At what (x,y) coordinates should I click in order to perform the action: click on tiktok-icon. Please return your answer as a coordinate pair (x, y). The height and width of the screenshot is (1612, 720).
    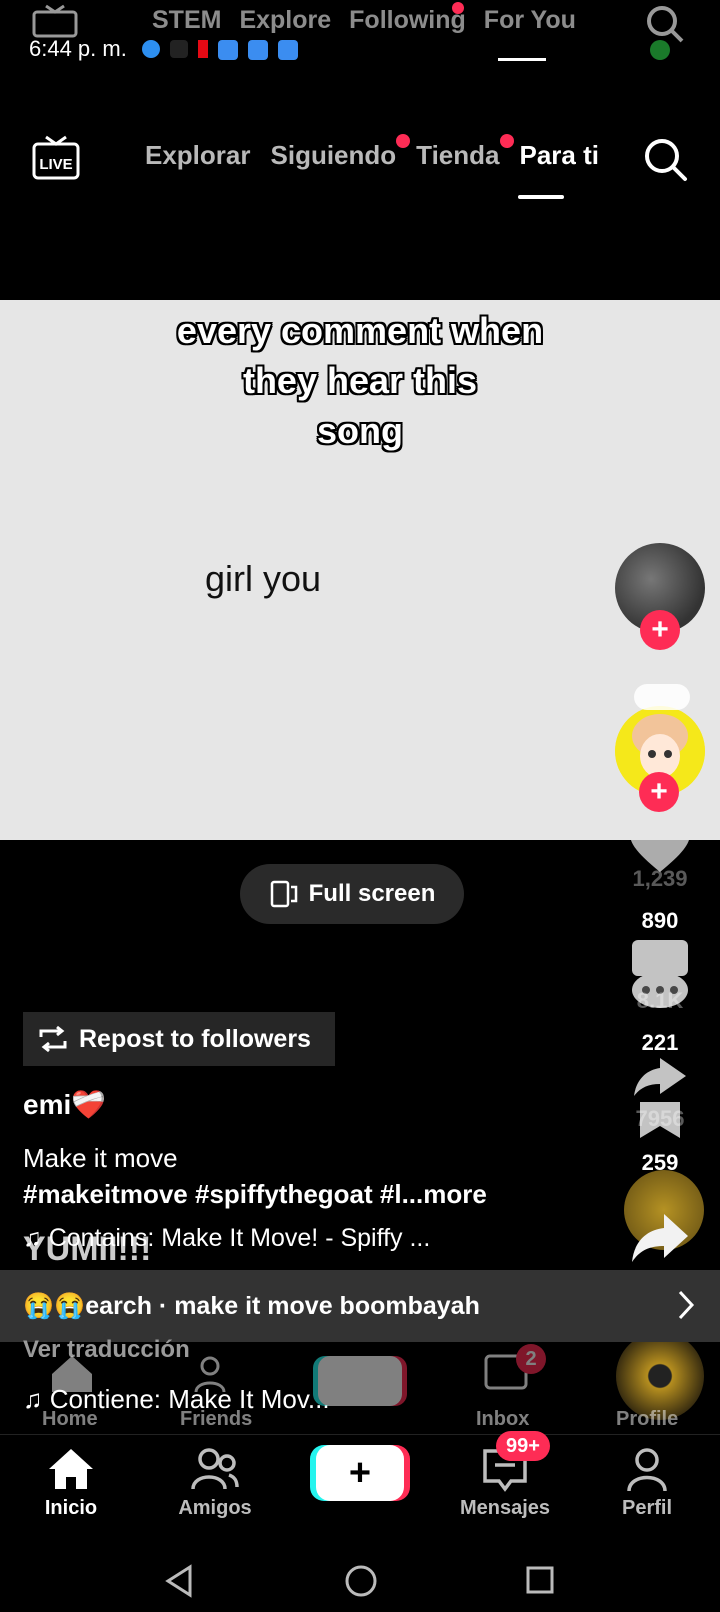
    Looking at the image, I should click on (179, 49).